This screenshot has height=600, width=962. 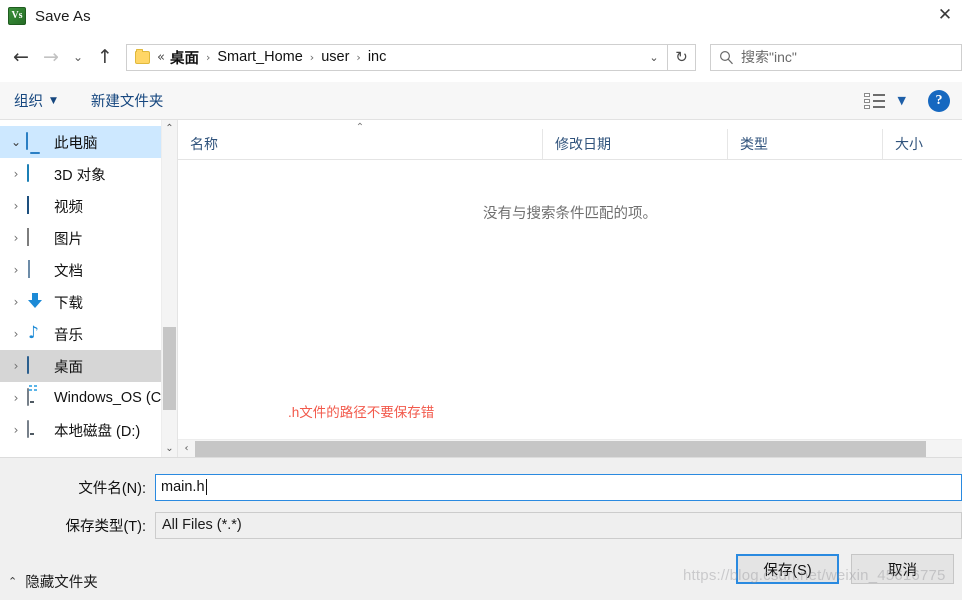 What do you see at coordinates (68, 207) in the screenshot?
I see `sidebar-item-label: 视频` at bounding box center [68, 207].